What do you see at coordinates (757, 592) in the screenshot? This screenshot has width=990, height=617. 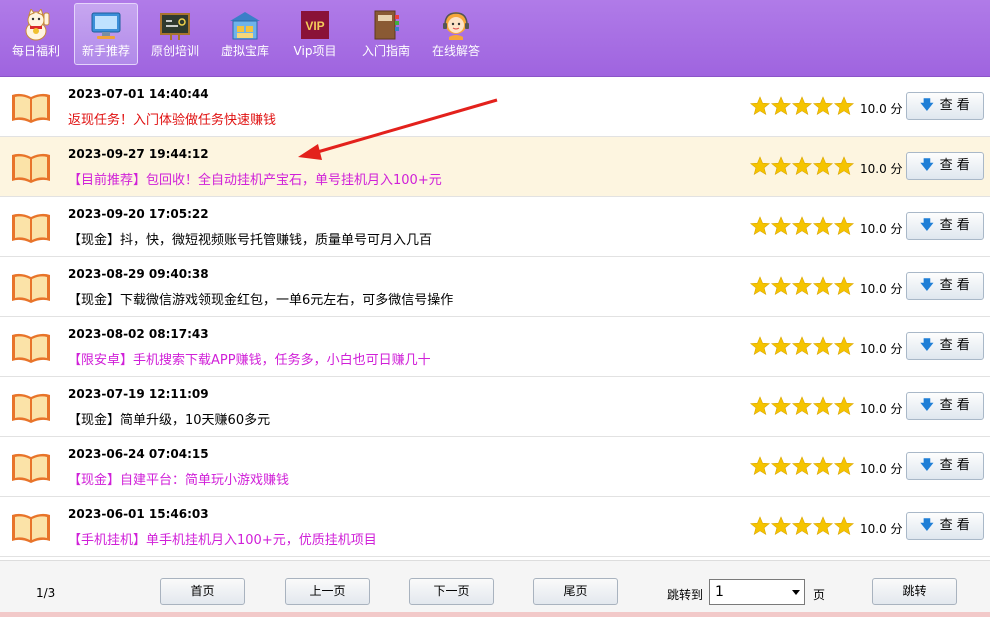 I see `page-select: 1` at bounding box center [757, 592].